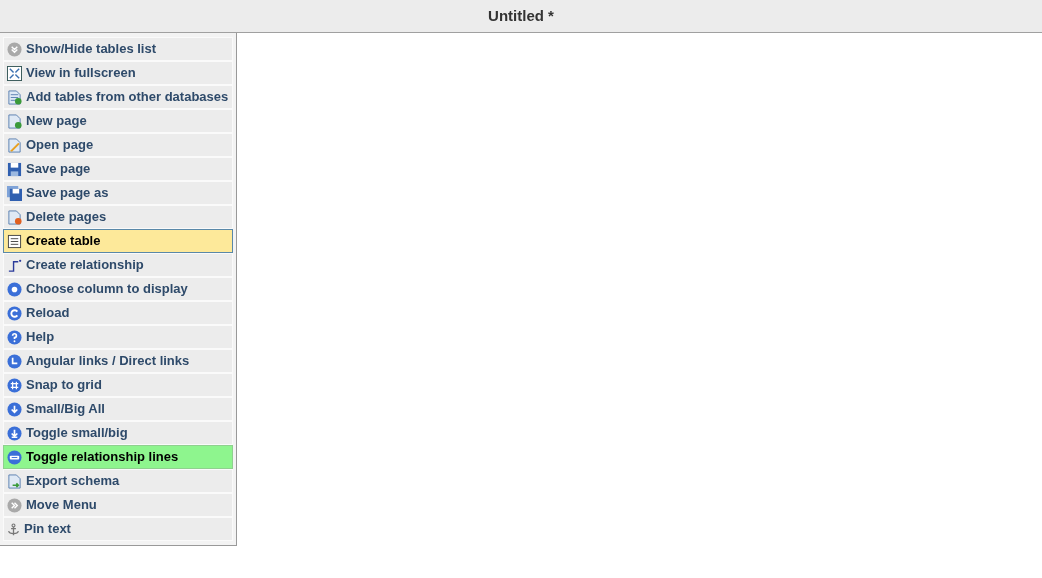  What do you see at coordinates (118, 457) in the screenshot?
I see `menu-item: Toggle relationship lines` at bounding box center [118, 457].